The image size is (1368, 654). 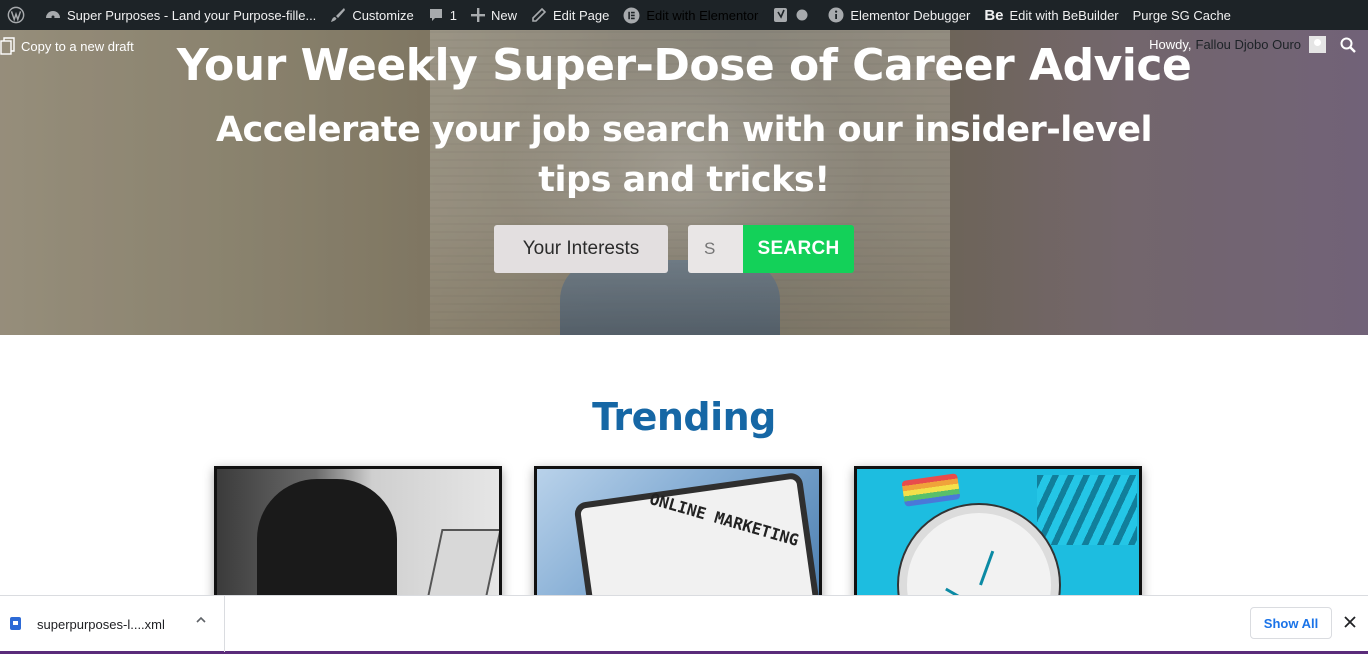 I want to click on seo-score-dot-icon, so click(x=802, y=15).